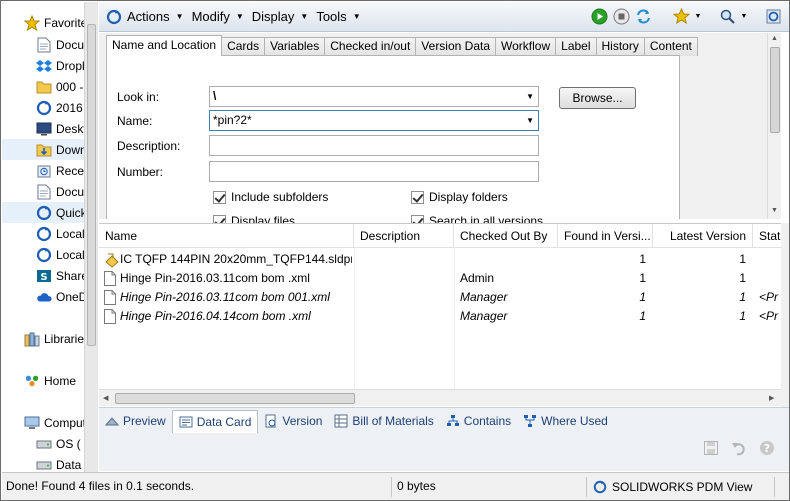 The image size is (790, 501). I want to click on nav-item-desktop: Desktop, so click(43, 128).